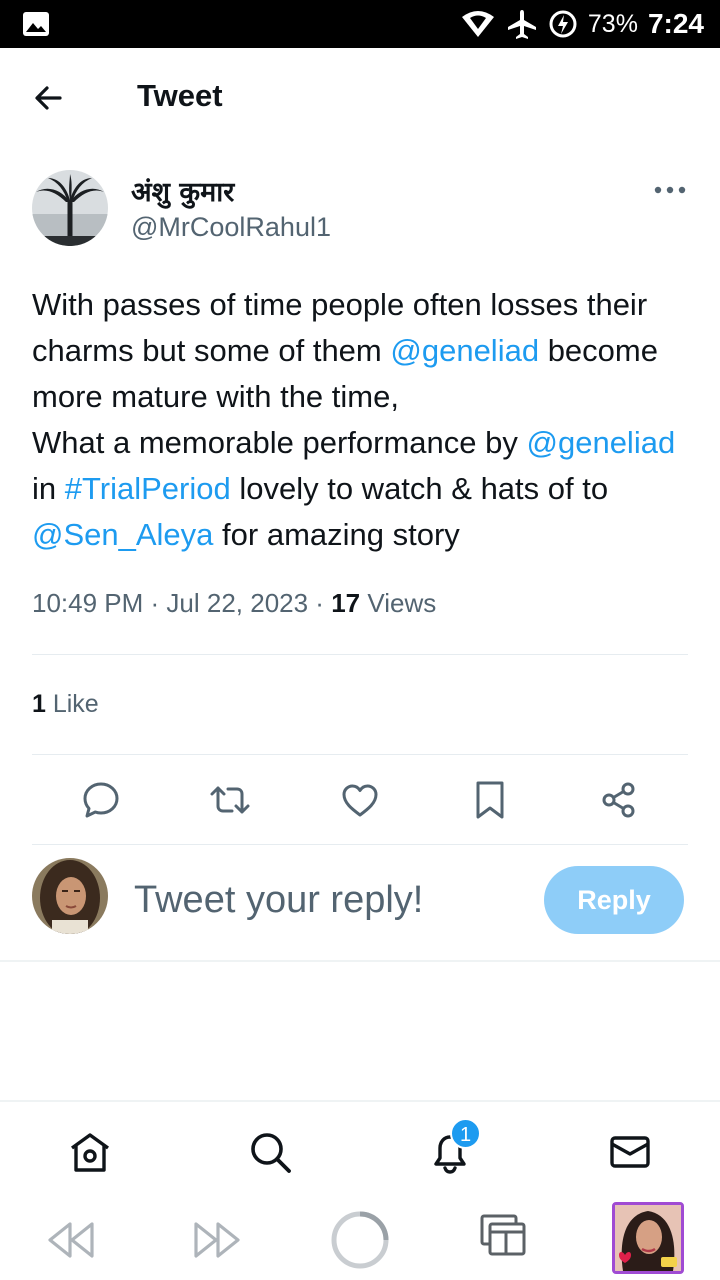 Image resolution: width=720 pixels, height=1280 pixels. Describe the element at coordinates (101, 800) in the screenshot. I see `reply-icon` at that location.